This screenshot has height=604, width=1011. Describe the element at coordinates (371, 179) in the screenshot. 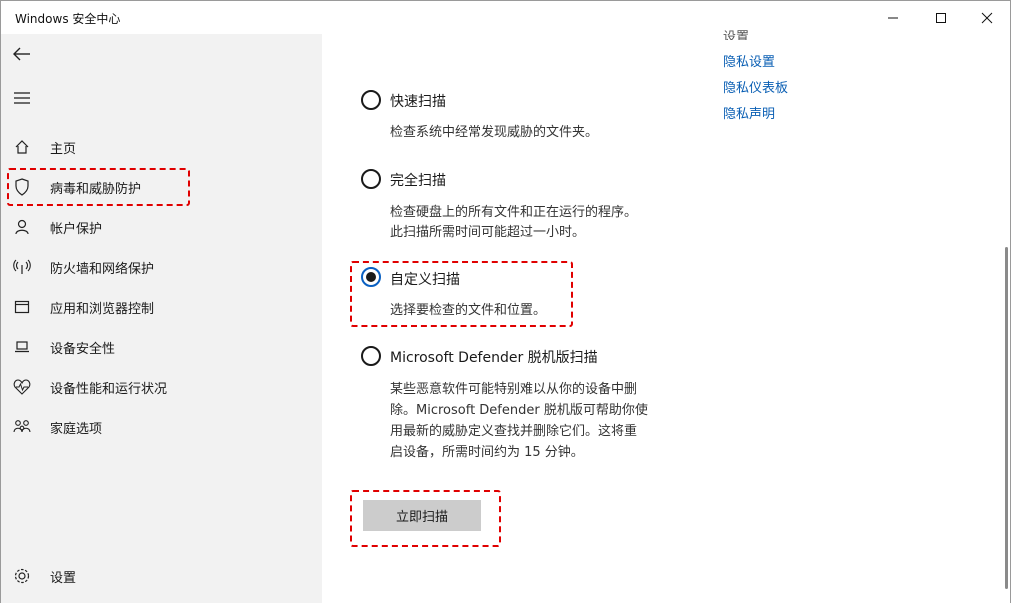

I see `full-scan-radio` at that location.